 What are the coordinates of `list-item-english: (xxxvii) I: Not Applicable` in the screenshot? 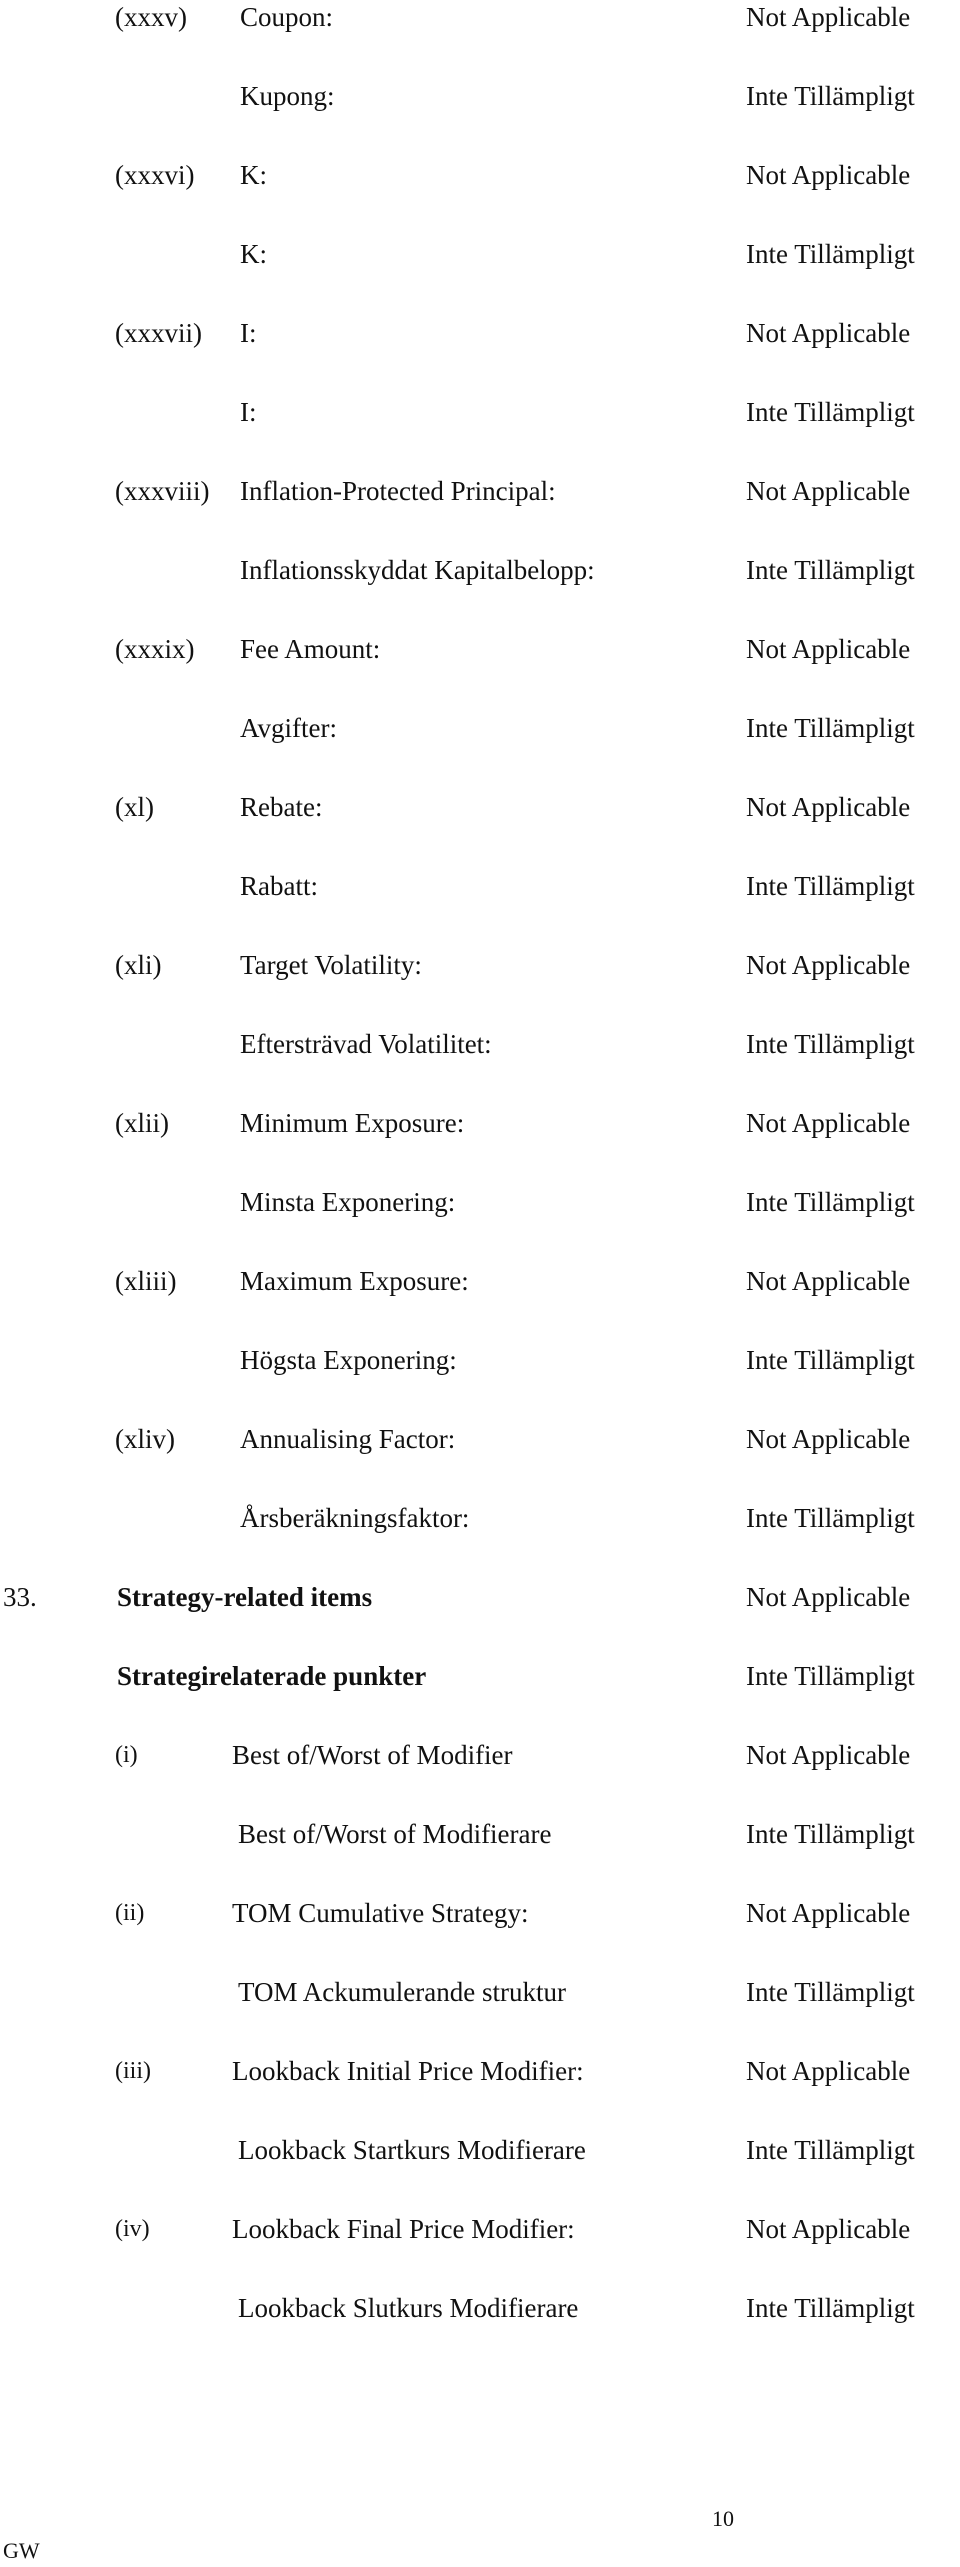 It's located at (480, 336).